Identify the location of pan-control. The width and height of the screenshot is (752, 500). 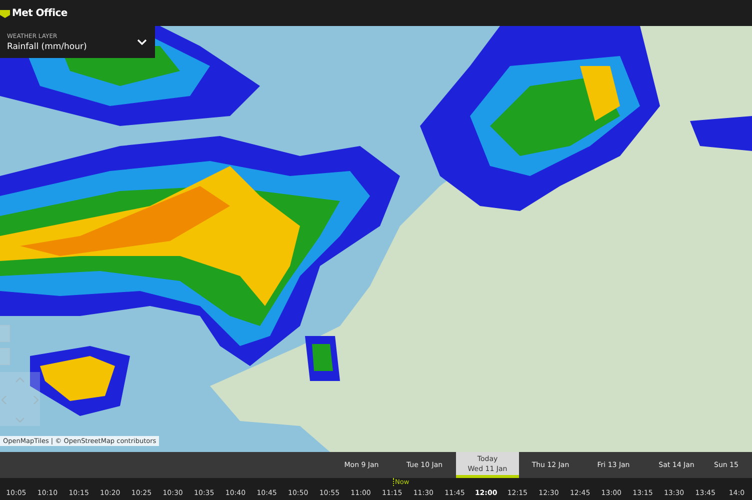
(20, 399).